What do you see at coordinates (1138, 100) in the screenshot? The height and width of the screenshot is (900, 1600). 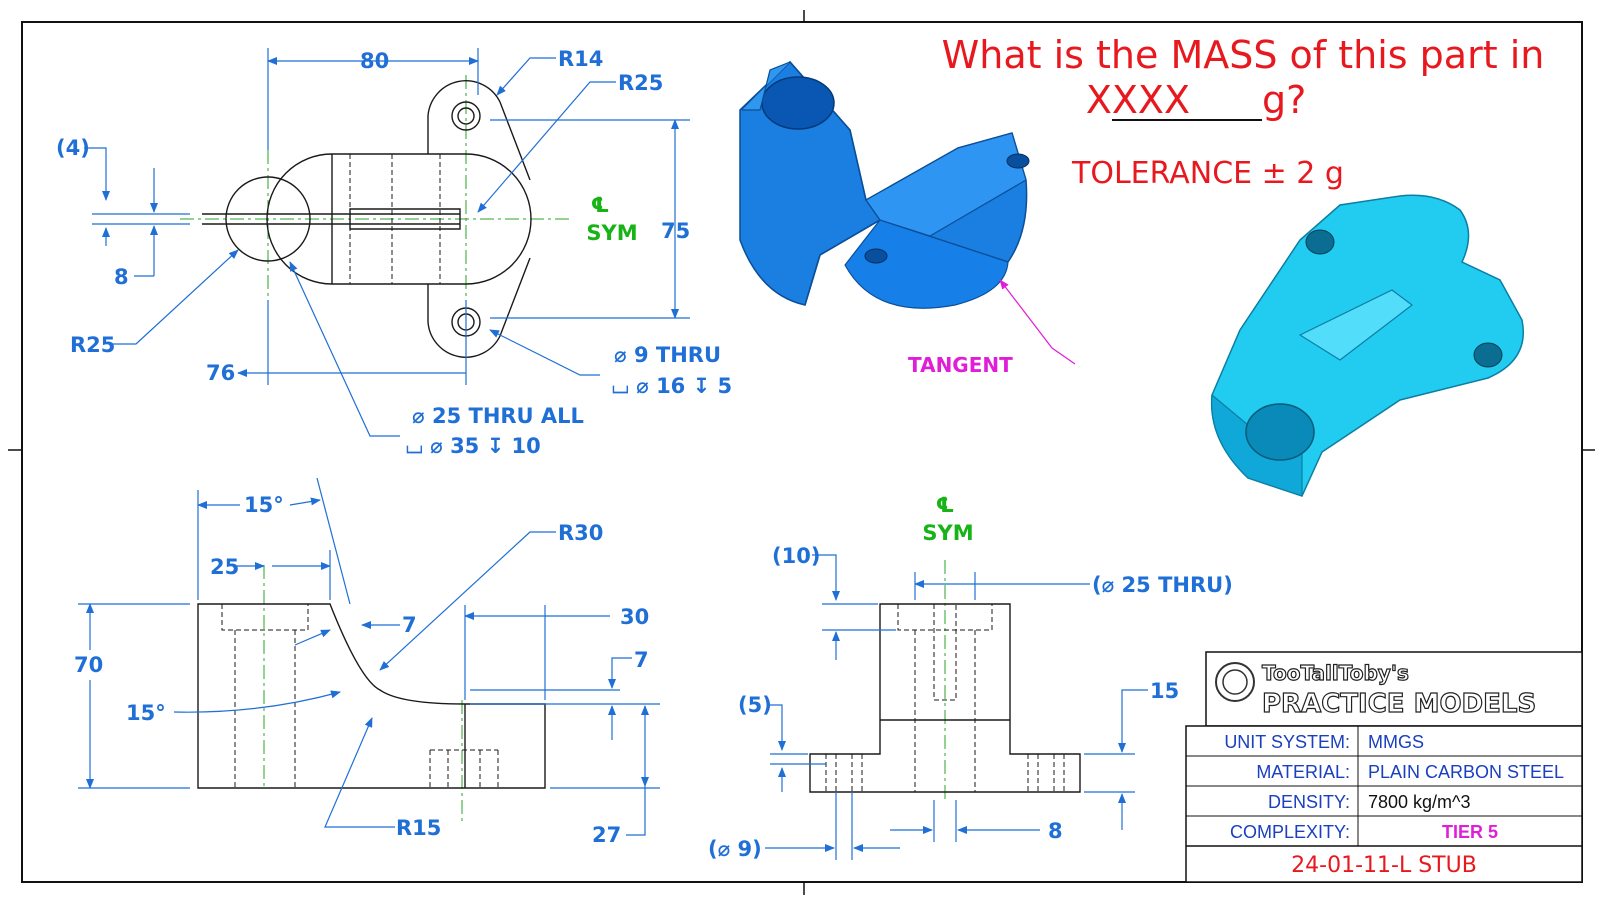 I see `question-blank: XXXX` at bounding box center [1138, 100].